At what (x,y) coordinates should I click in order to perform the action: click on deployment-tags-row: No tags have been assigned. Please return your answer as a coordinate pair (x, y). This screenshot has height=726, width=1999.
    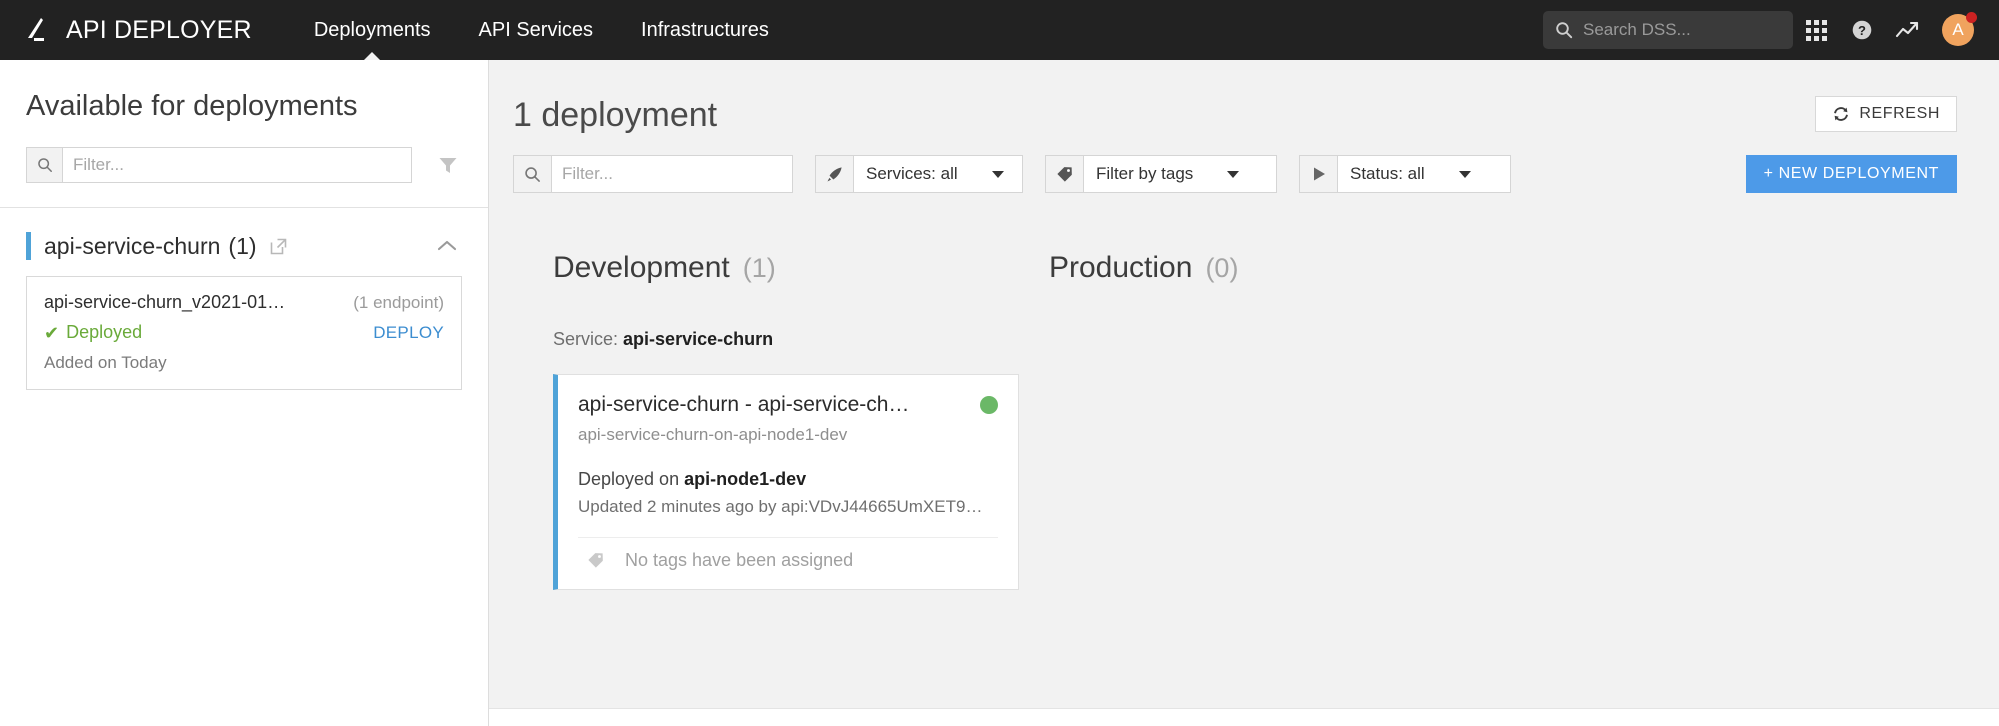
    Looking at the image, I should click on (788, 563).